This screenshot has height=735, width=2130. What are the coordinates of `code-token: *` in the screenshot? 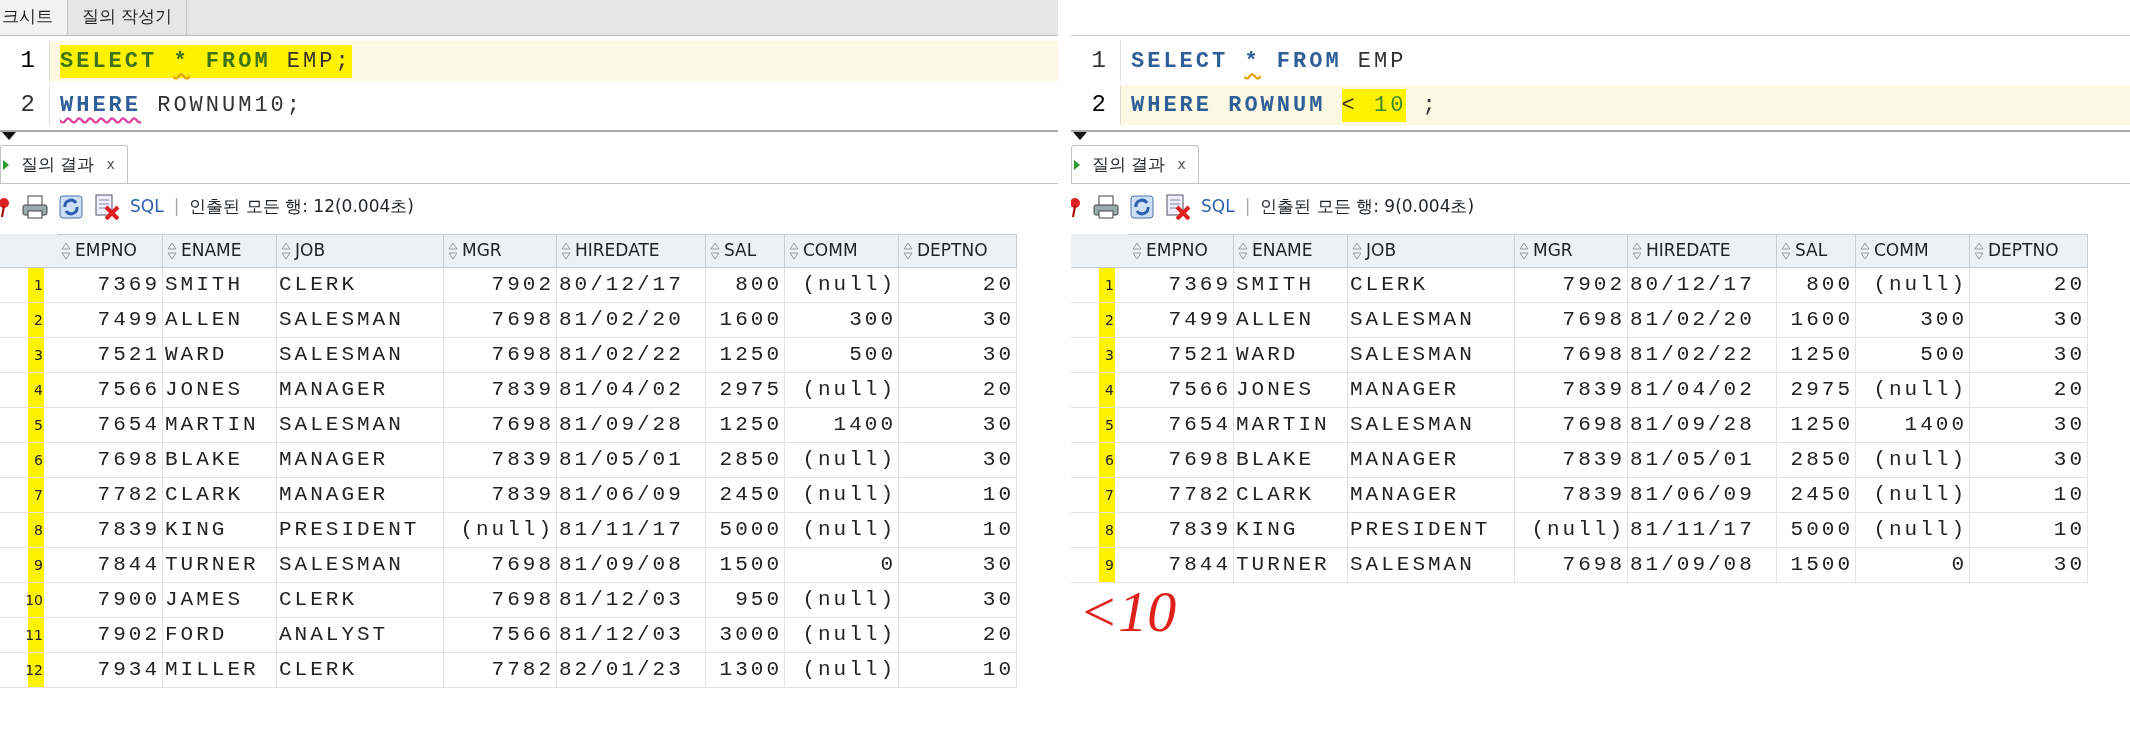 It's located at (189, 61).